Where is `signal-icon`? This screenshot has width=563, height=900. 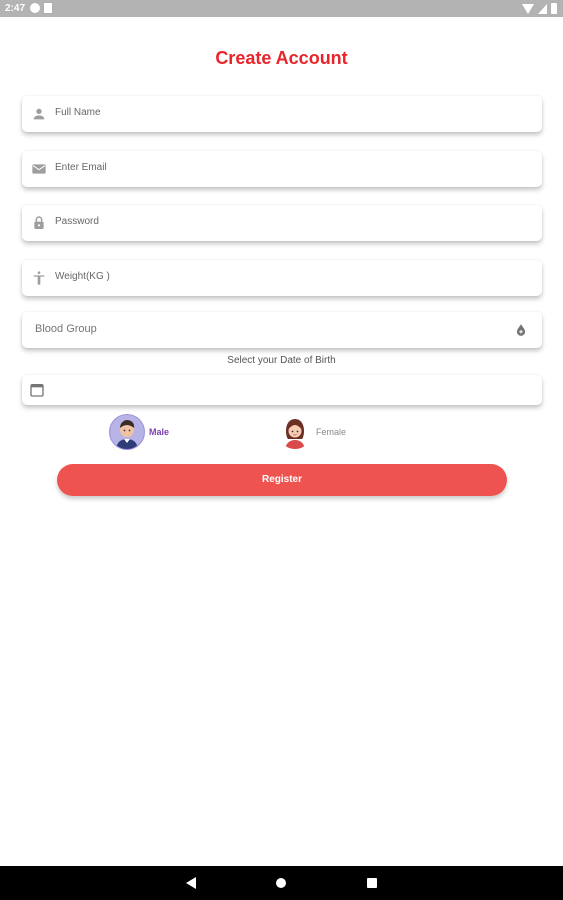
signal-icon is located at coordinates (542, 8).